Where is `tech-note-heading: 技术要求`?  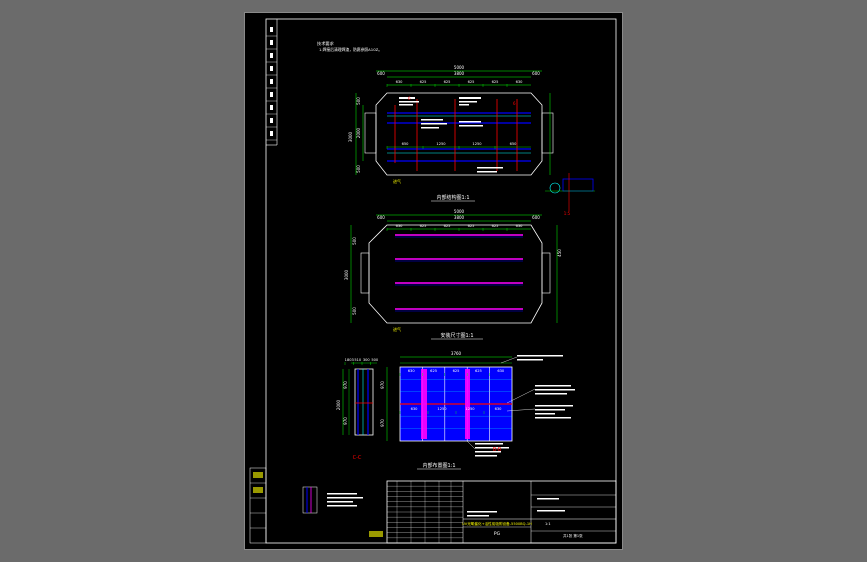 tech-note-heading: 技术要求 is located at coordinates (326, 43).